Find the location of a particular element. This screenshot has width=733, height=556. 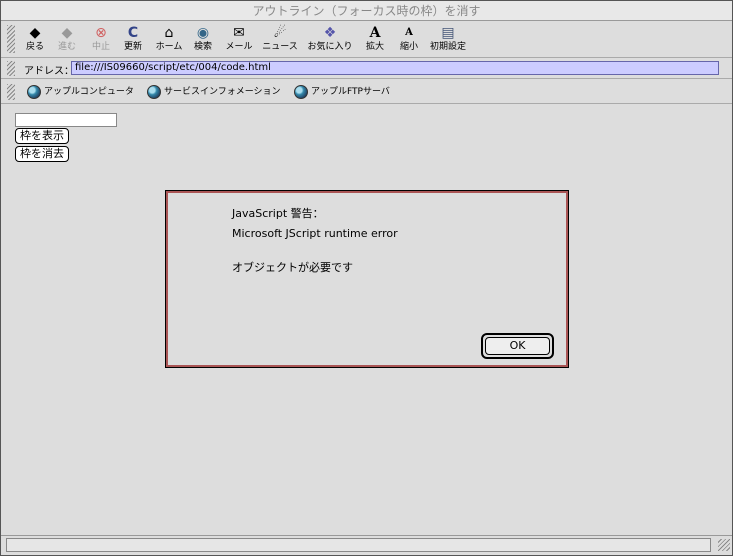

dialog-message: オブジェクトが必要です is located at coordinates (292, 267).